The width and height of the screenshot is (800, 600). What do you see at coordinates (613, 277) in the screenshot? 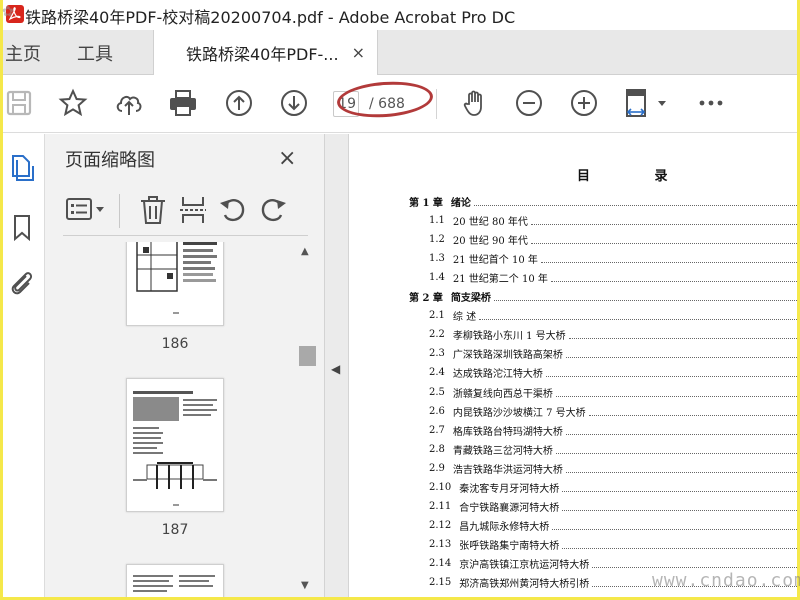
I see `toc-section-row: 1.4 21 世纪第二个 10 年` at bounding box center [613, 277].